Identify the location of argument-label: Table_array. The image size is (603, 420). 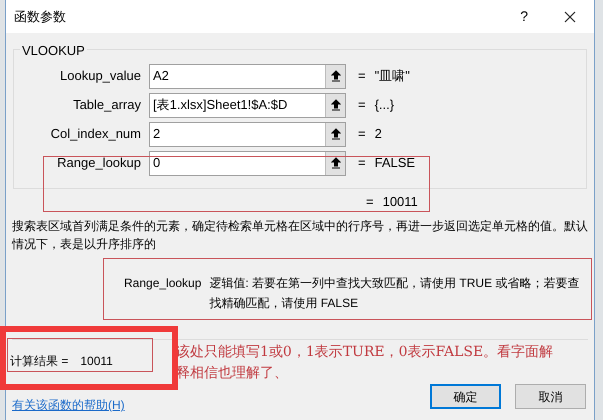
(107, 105).